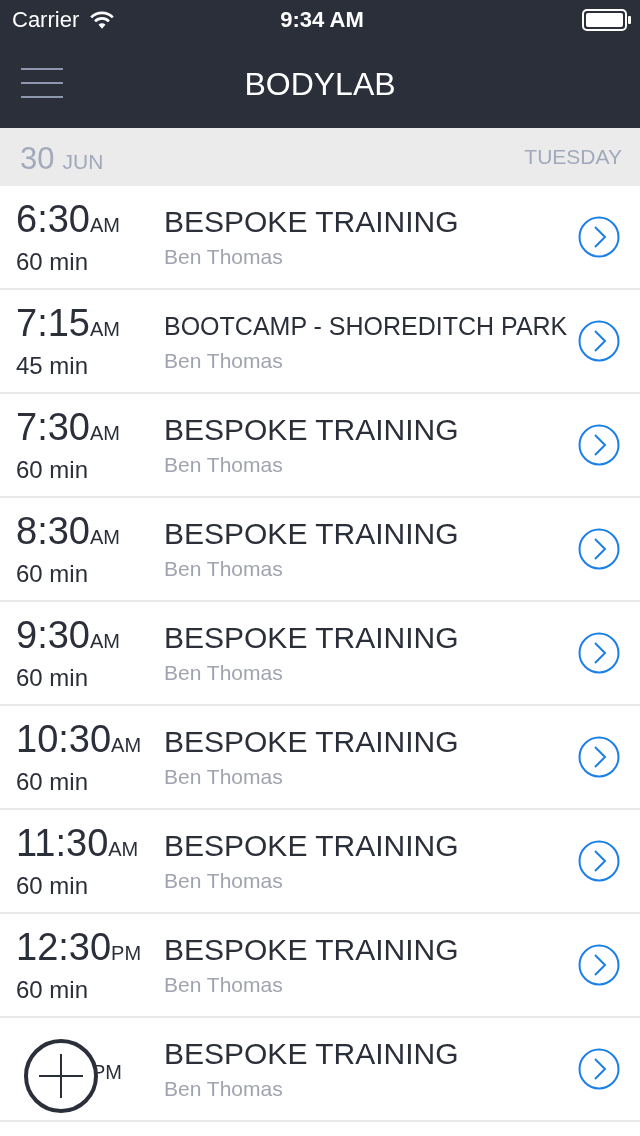  Describe the element at coordinates (102, 20) in the screenshot. I see `wifi-icon` at that location.